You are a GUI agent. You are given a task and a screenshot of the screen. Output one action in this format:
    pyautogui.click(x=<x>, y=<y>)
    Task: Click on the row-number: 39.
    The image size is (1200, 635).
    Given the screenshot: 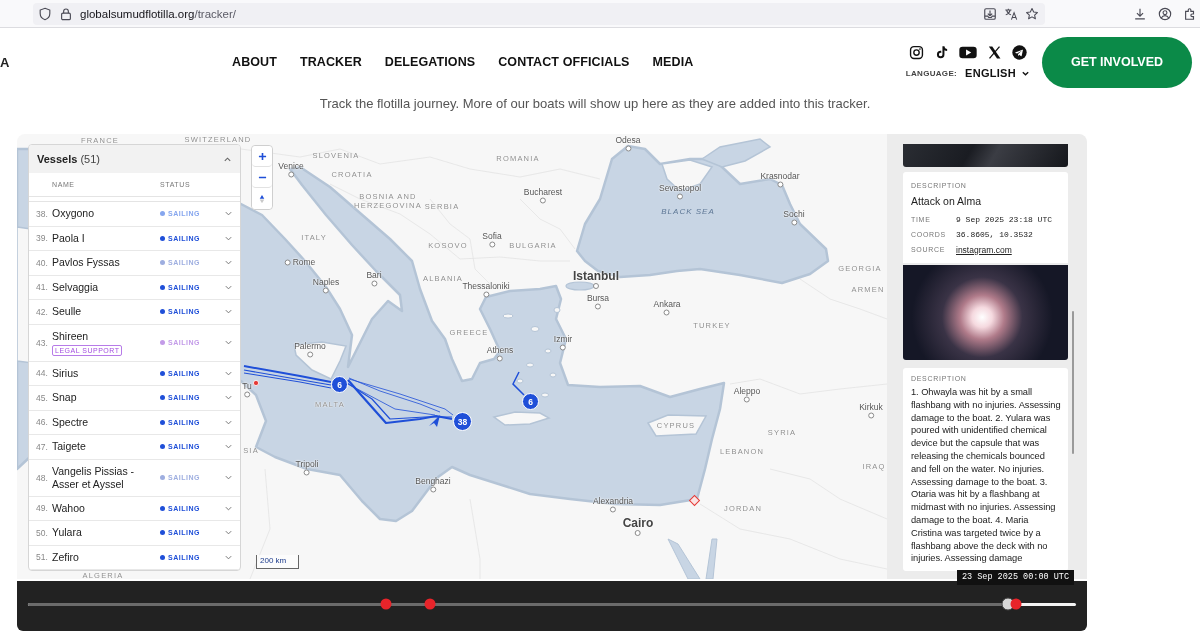 What is the action you would take?
    pyautogui.click(x=42, y=238)
    